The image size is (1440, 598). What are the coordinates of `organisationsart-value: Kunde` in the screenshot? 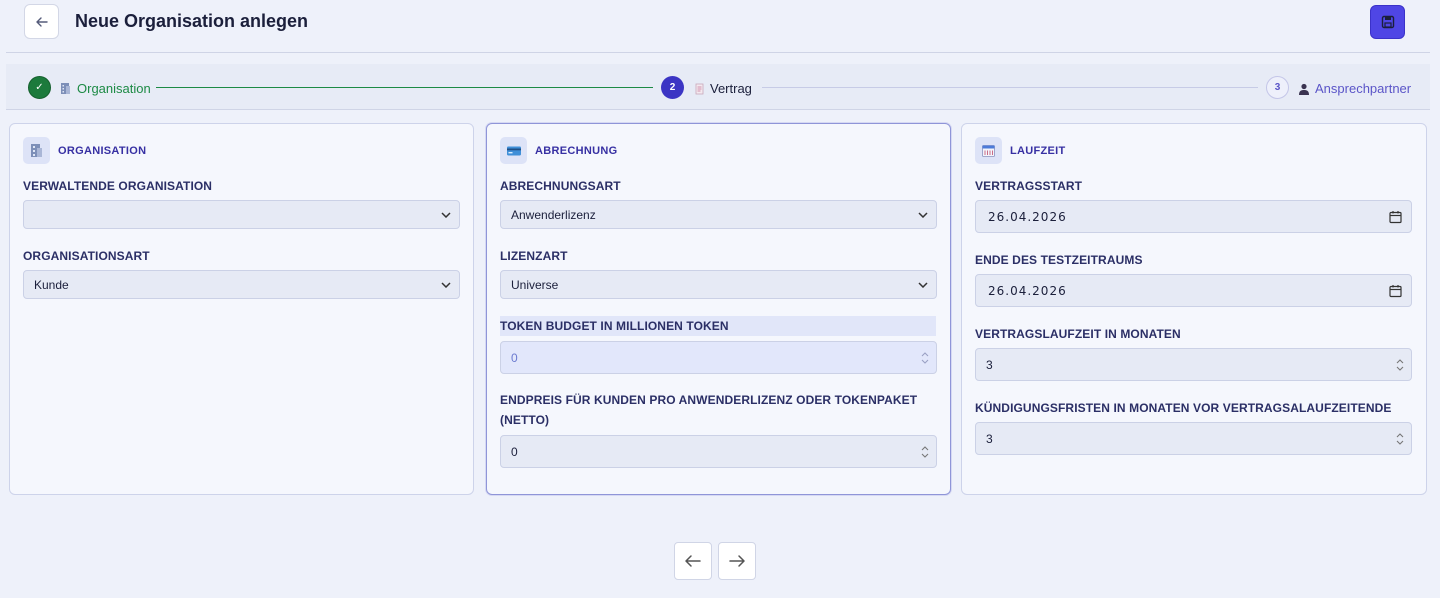 It's located at (51, 284).